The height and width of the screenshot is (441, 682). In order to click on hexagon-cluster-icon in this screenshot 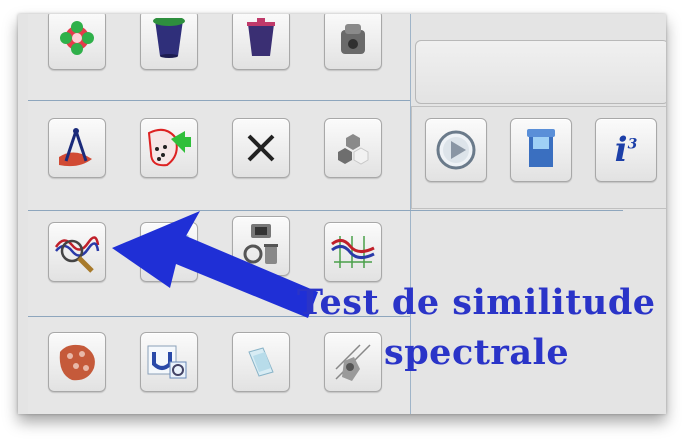, I will do `click(353, 149)`.